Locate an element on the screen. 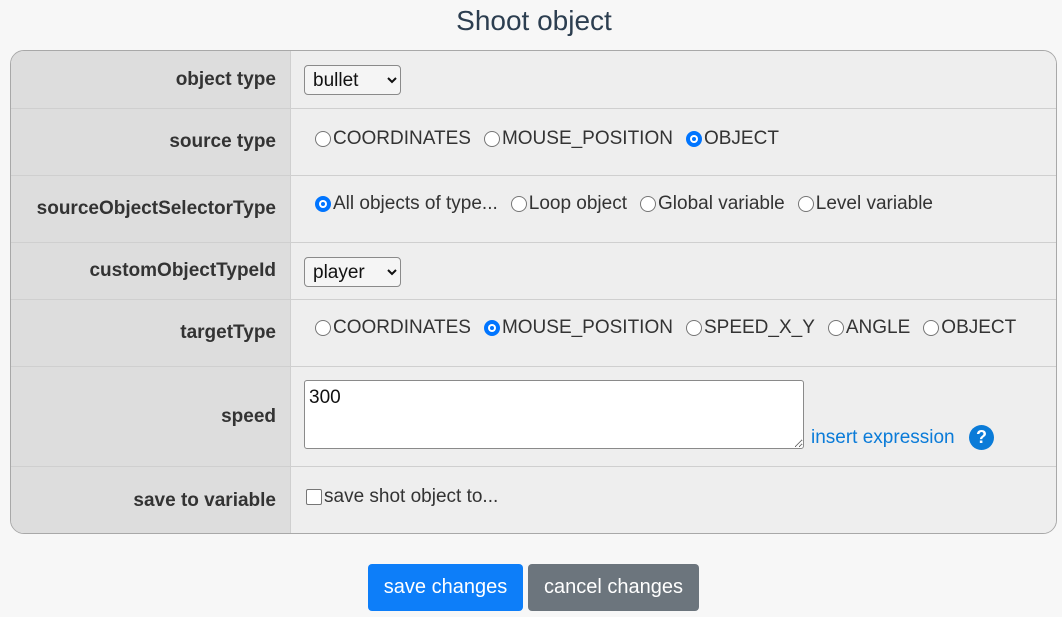 The height and width of the screenshot is (617, 1062). target-type-option: MOUSE_POSITION is located at coordinates (578, 328).